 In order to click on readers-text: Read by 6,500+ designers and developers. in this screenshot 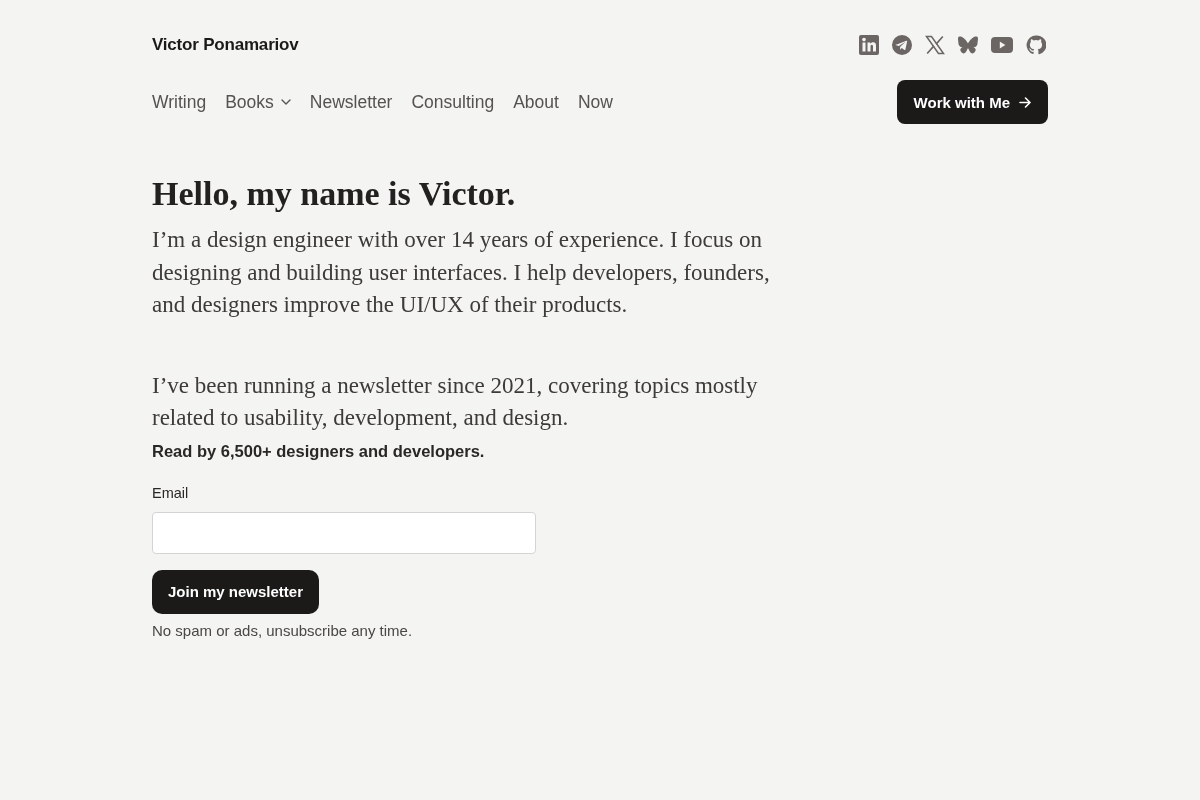, I will do `click(318, 451)`.